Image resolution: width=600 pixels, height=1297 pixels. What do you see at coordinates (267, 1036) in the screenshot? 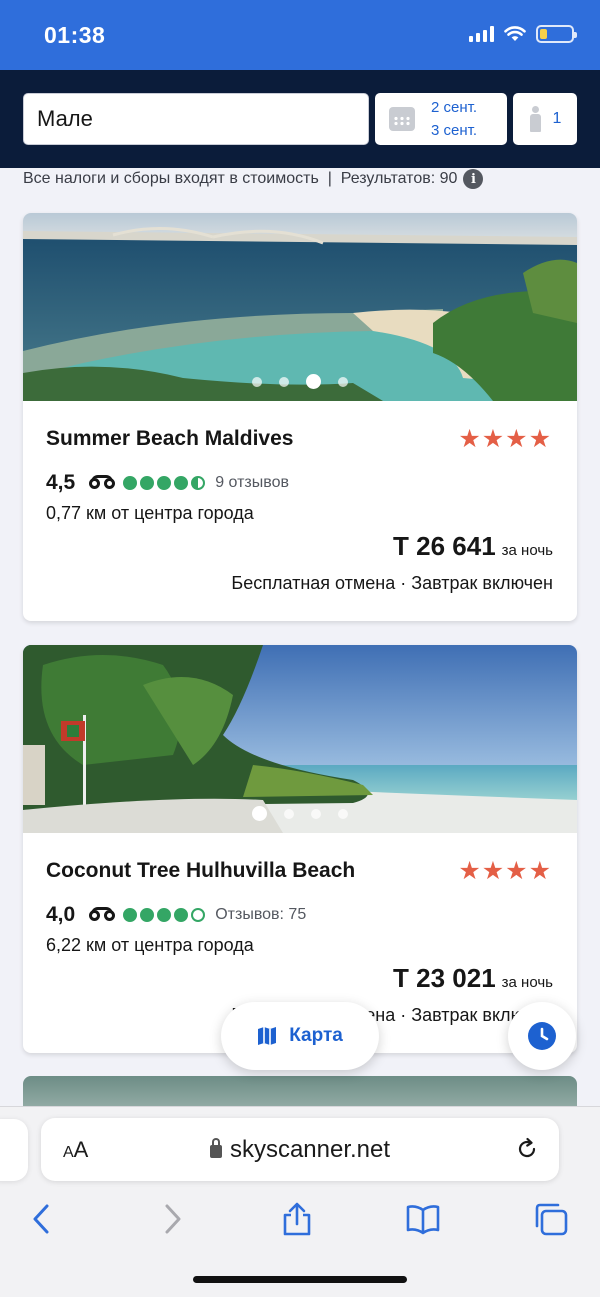
I see `map-icon` at bounding box center [267, 1036].